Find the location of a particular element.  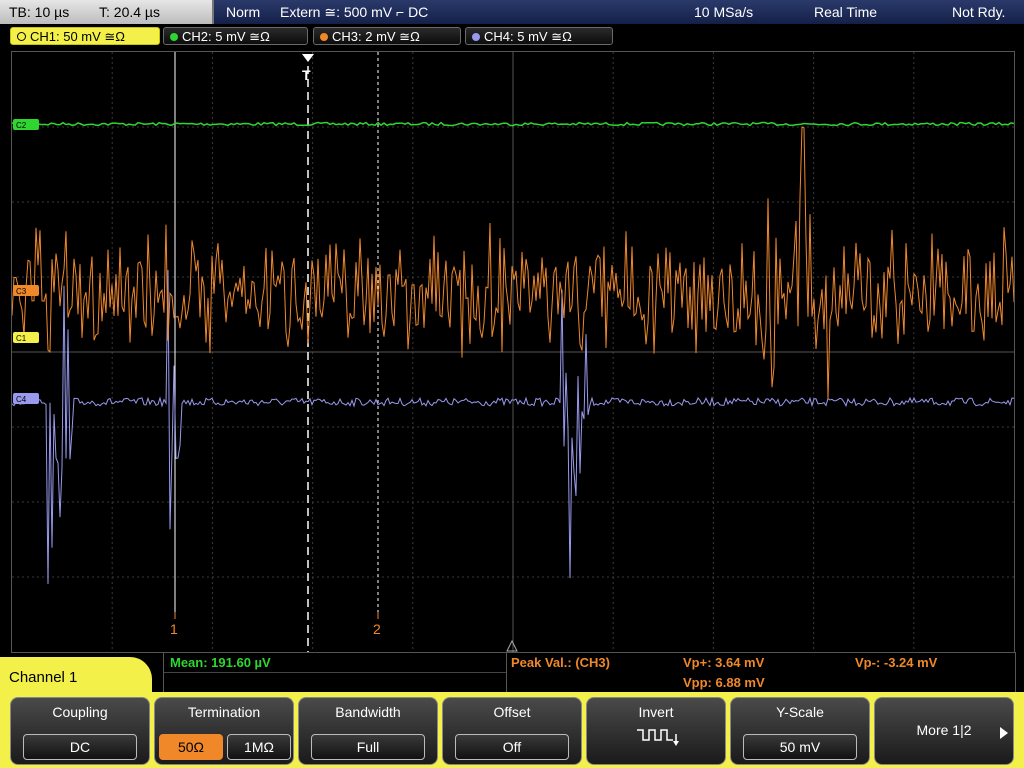

y-scale-value: 50 mV is located at coordinates (800, 747).